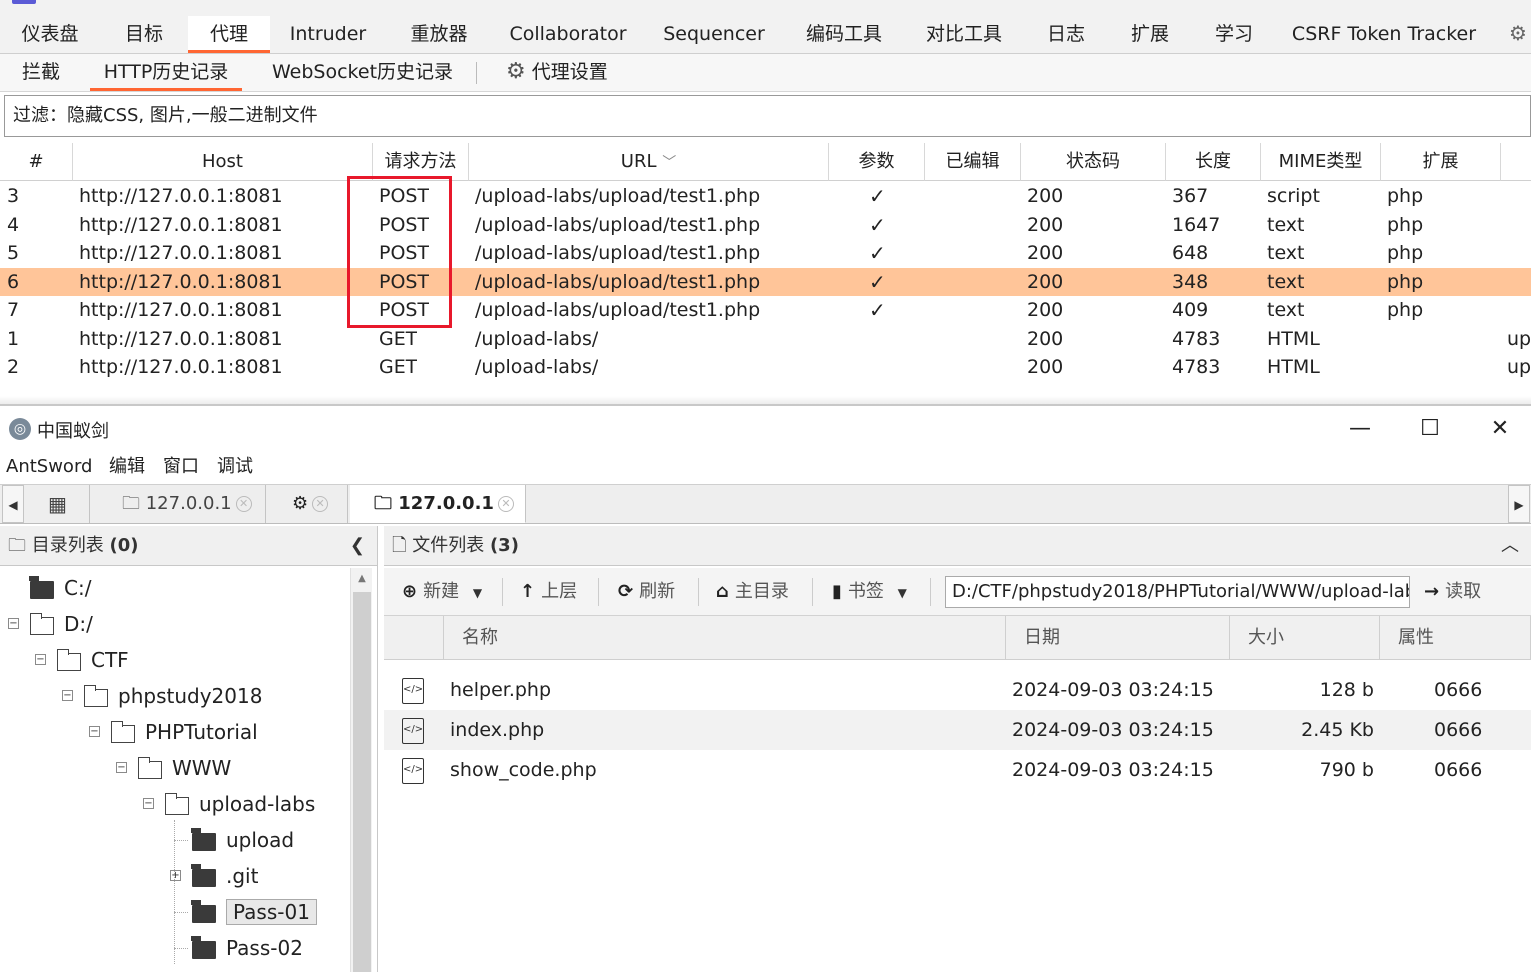  What do you see at coordinates (964, 34) in the screenshot?
I see `tab-comparer: 对比工具` at bounding box center [964, 34].